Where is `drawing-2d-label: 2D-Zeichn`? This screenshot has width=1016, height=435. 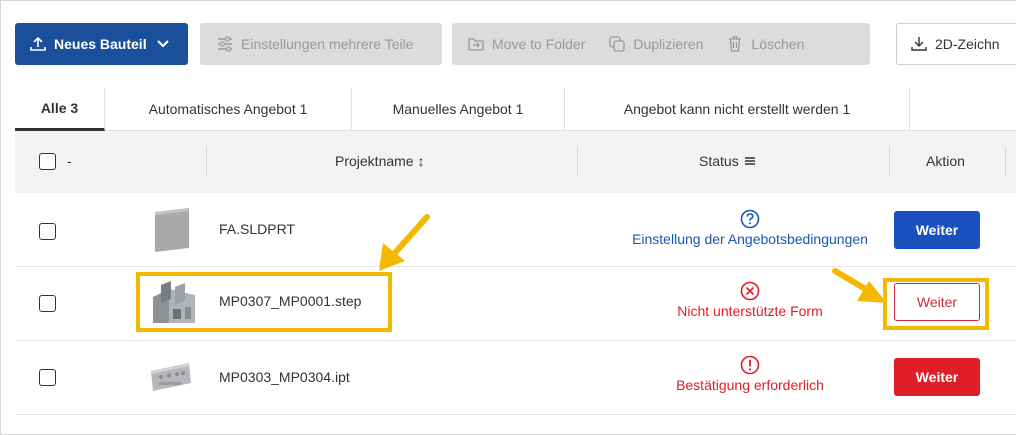
drawing-2d-label: 2D-Zeichn is located at coordinates (967, 44).